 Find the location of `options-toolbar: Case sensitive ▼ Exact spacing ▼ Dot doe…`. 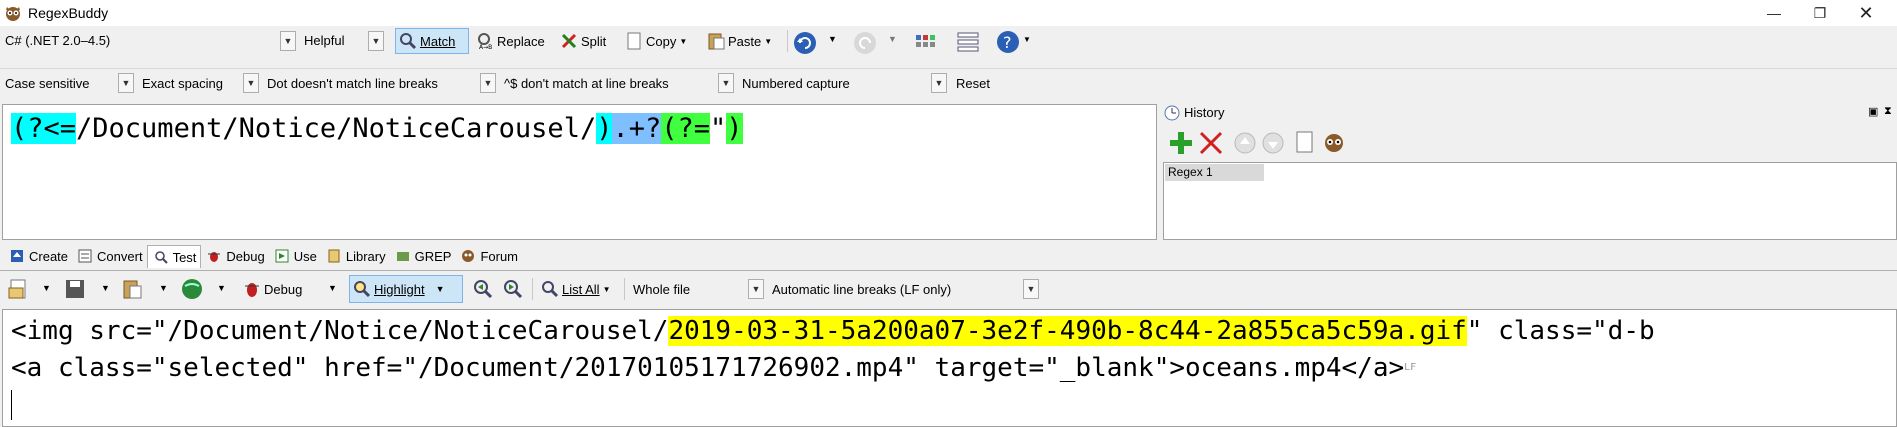

options-toolbar: Case sensitive ▼ Exact spacing ▼ Dot doe… is located at coordinates (948, 83).